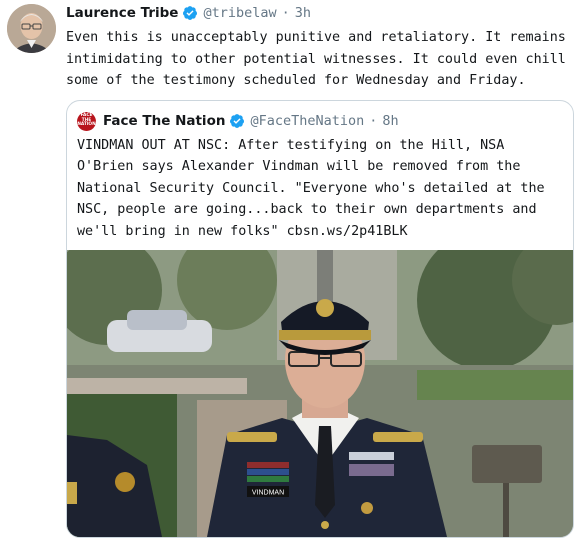 Image resolution: width=580 pixels, height=540 pixels. Describe the element at coordinates (86, 125) in the screenshot. I see `quoted-avatar-line: NATION` at that location.